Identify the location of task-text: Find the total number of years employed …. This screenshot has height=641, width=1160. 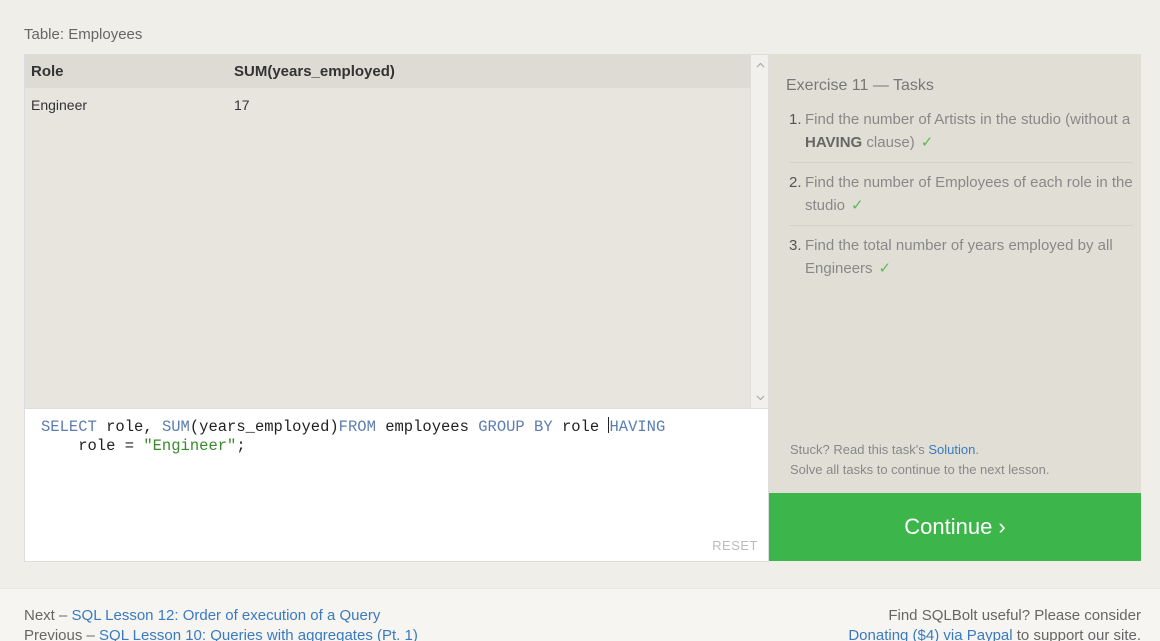
(969, 257).